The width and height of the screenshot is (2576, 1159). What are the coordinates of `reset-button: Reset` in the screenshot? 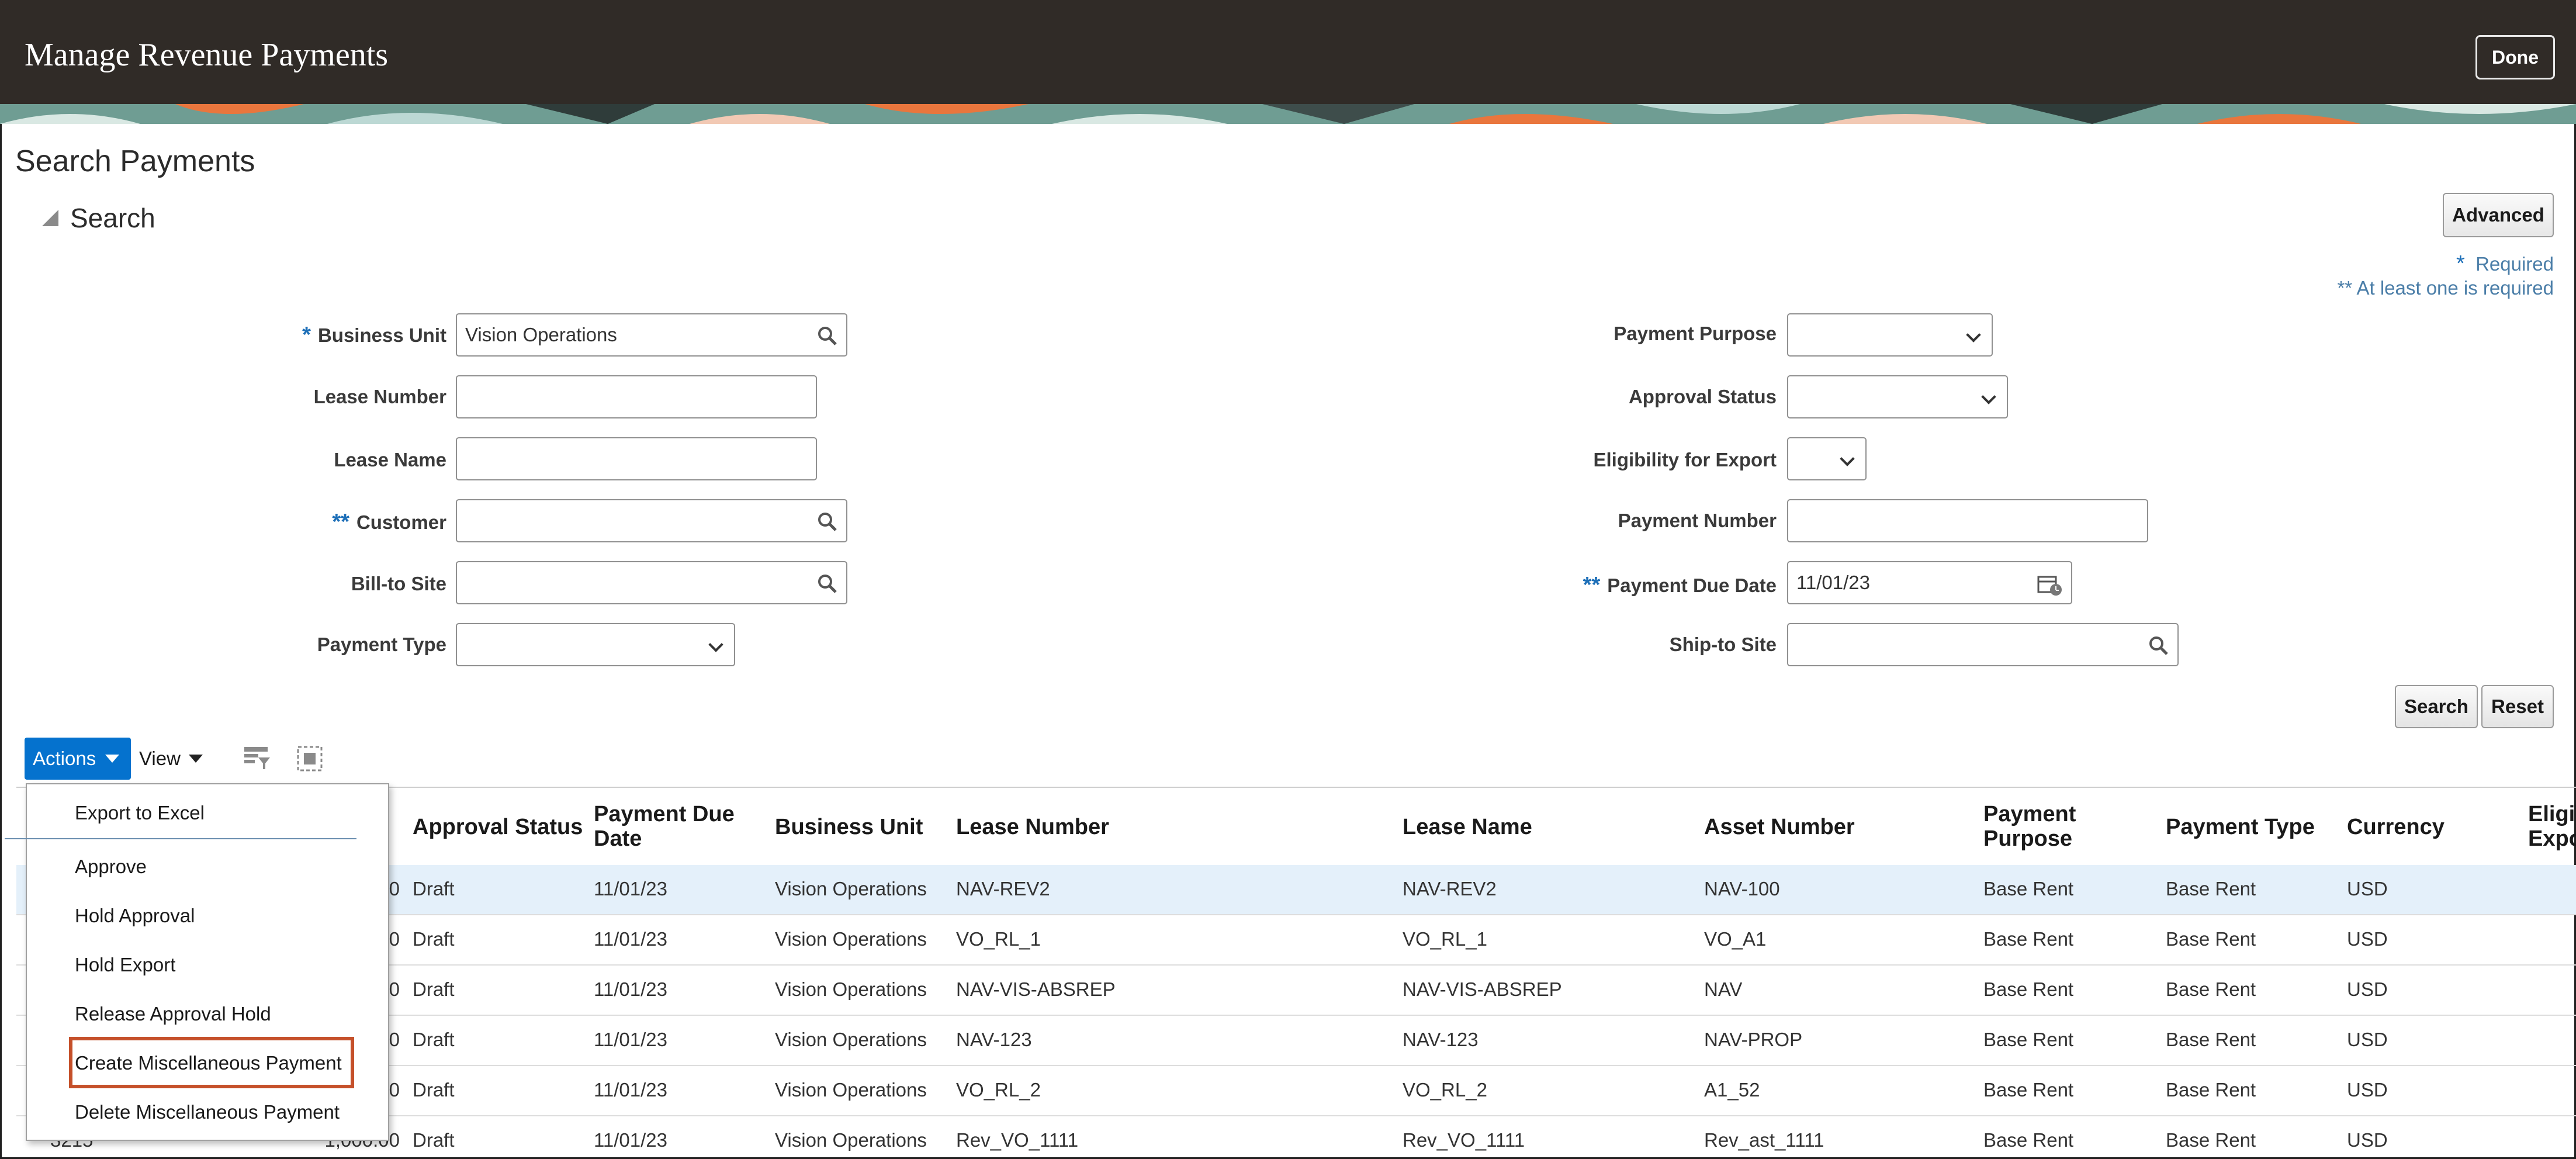 It's located at (2518, 707).